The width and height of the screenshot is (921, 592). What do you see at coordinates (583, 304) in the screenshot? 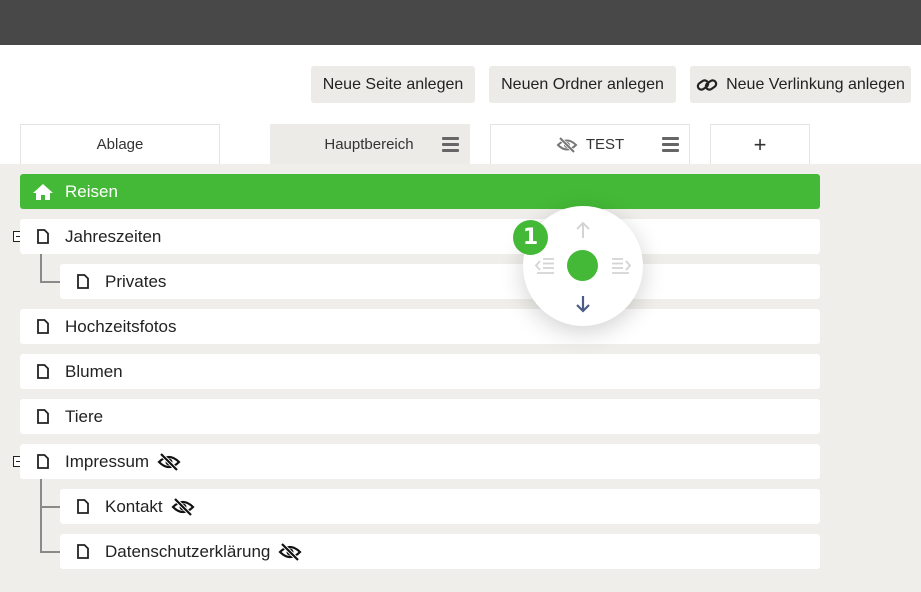
I see `arrow-down-icon` at bounding box center [583, 304].